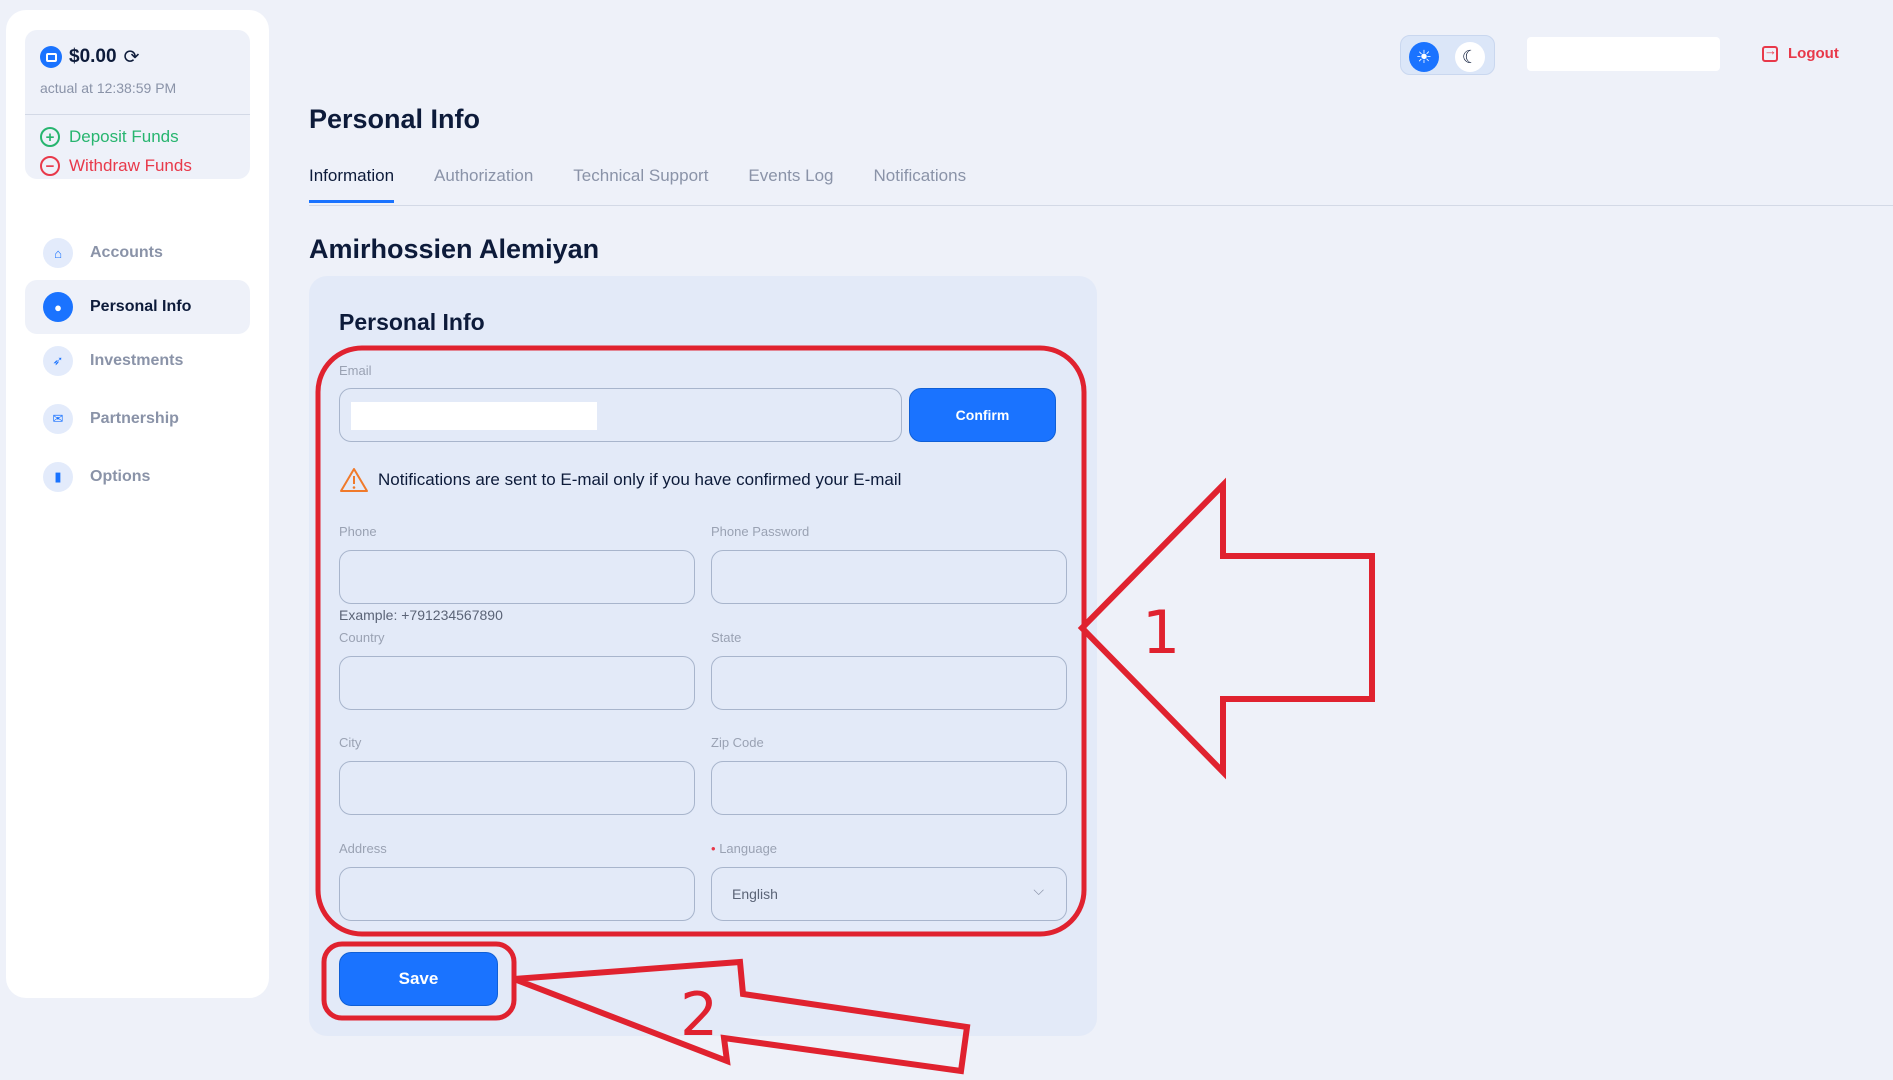 The width and height of the screenshot is (1893, 1080). What do you see at coordinates (58, 419) in the screenshot?
I see `envelope-icon: ✉` at bounding box center [58, 419].